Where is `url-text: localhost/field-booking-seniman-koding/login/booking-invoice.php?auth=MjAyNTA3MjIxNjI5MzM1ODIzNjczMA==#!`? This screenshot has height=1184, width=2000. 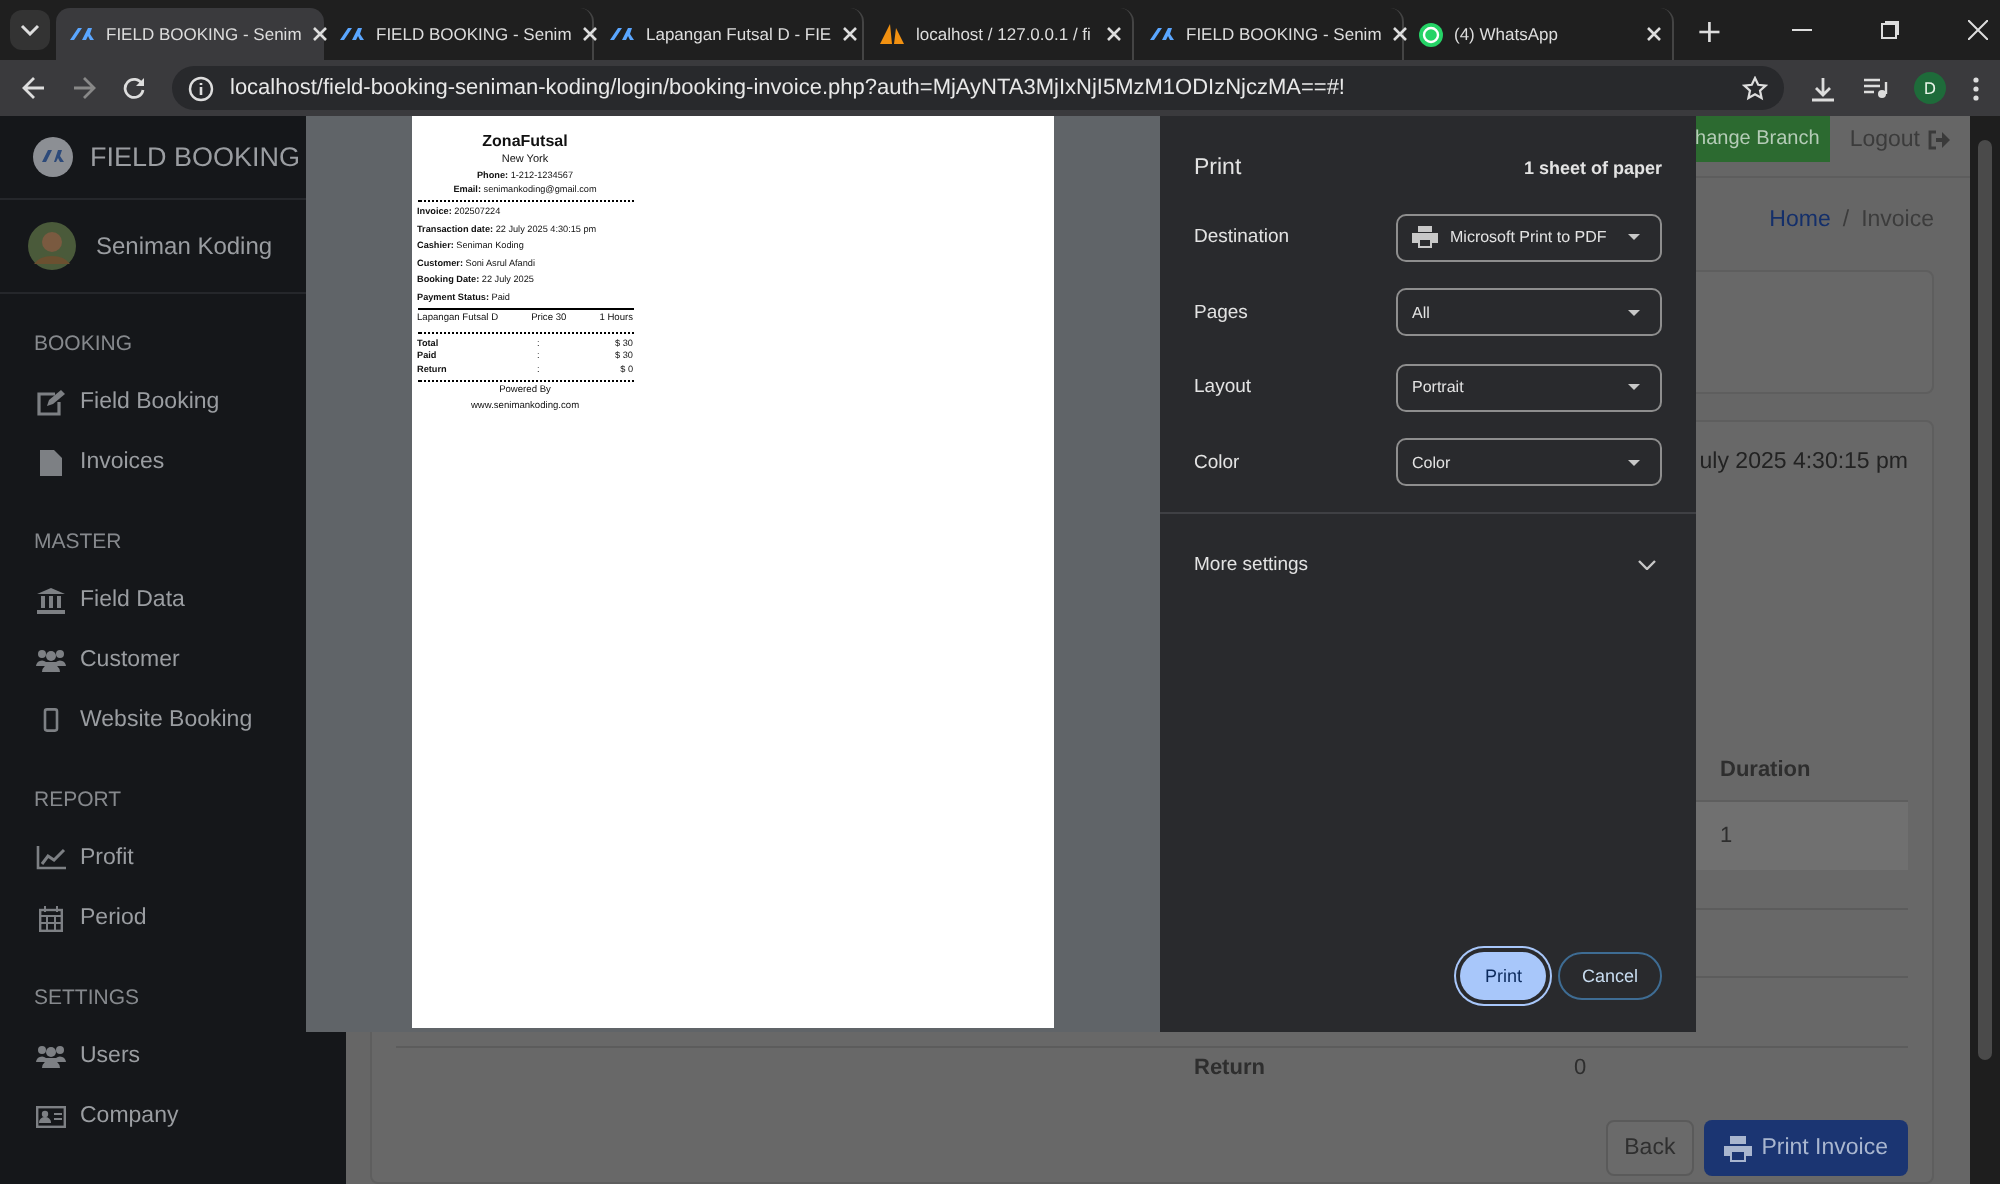 url-text: localhost/field-booking-seniman-koding/login/booking-invoice.php?auth=MjAyNTA3MjIxNjI5MzM1ODIzNjczMA==#! is located at coordinates (788, 88).